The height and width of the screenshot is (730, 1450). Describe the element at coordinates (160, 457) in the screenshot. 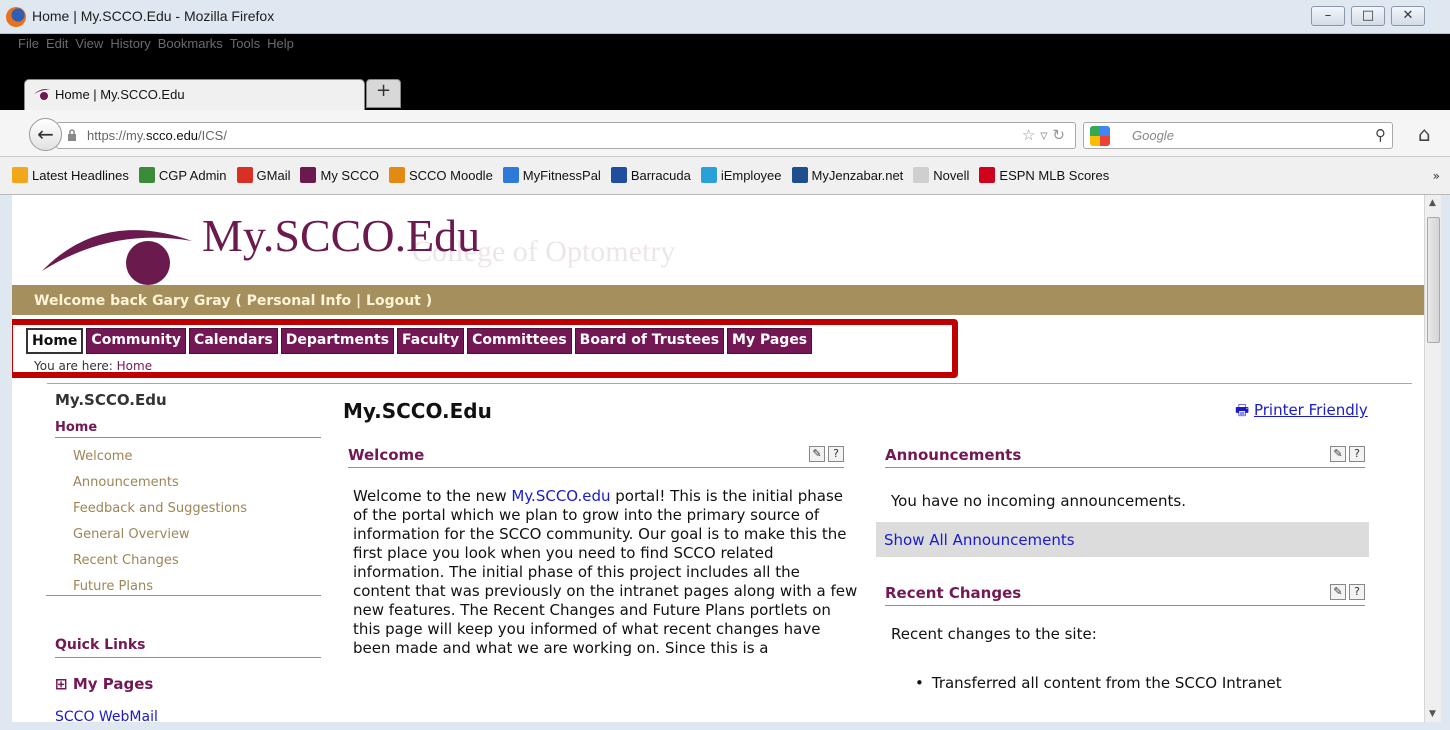

I see `sidebar-item-welcome: Welcome` at that location.